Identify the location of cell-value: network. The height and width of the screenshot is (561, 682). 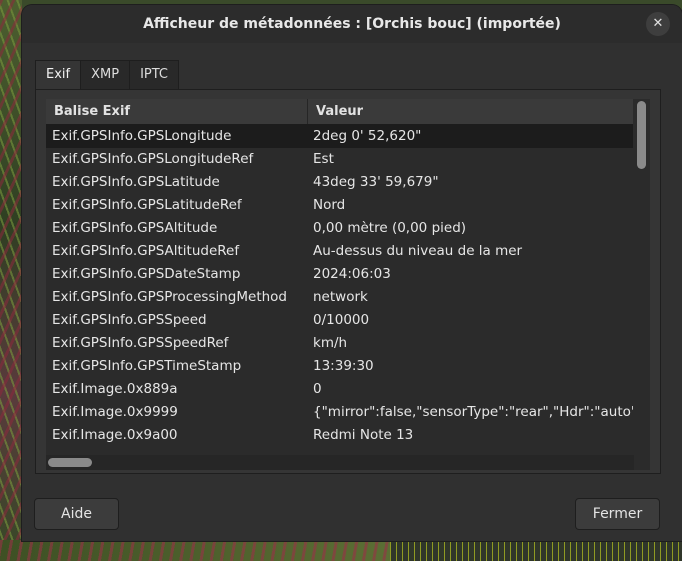
(340, 297).